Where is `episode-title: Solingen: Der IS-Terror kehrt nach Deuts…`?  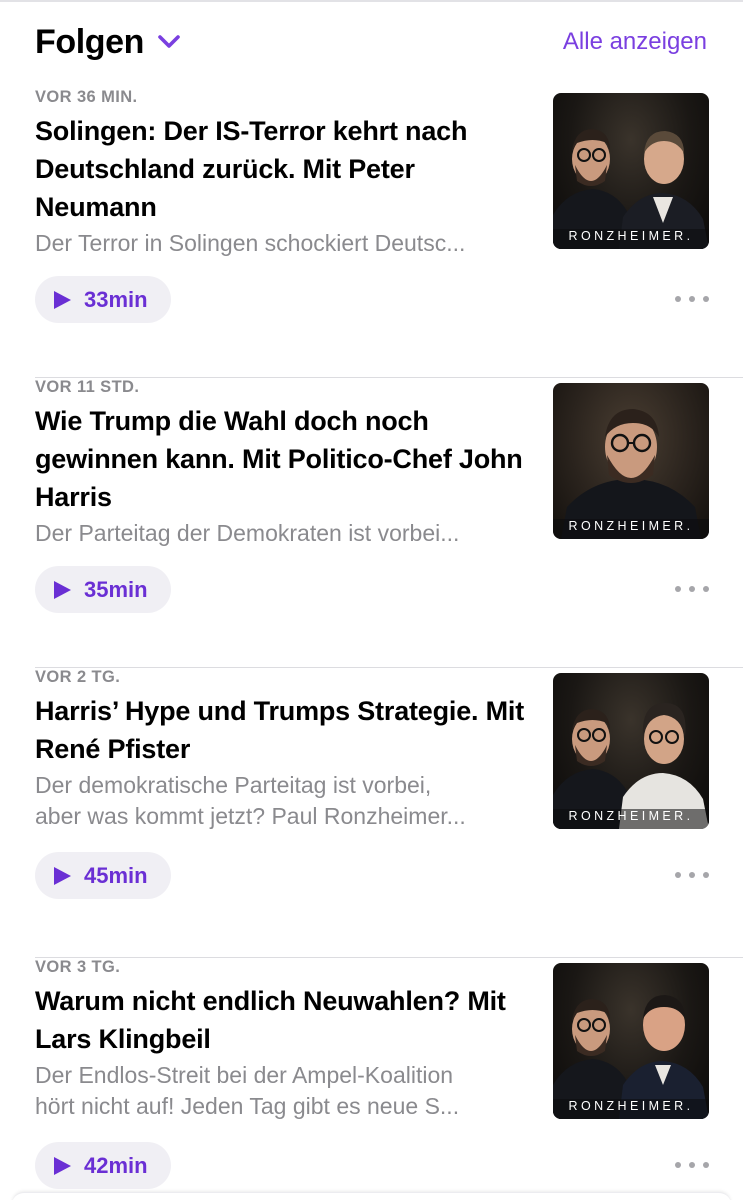 episode-title: Solingen: Der IS-Terror kehrt nach Deuts… is located at coordinates (285, 169).